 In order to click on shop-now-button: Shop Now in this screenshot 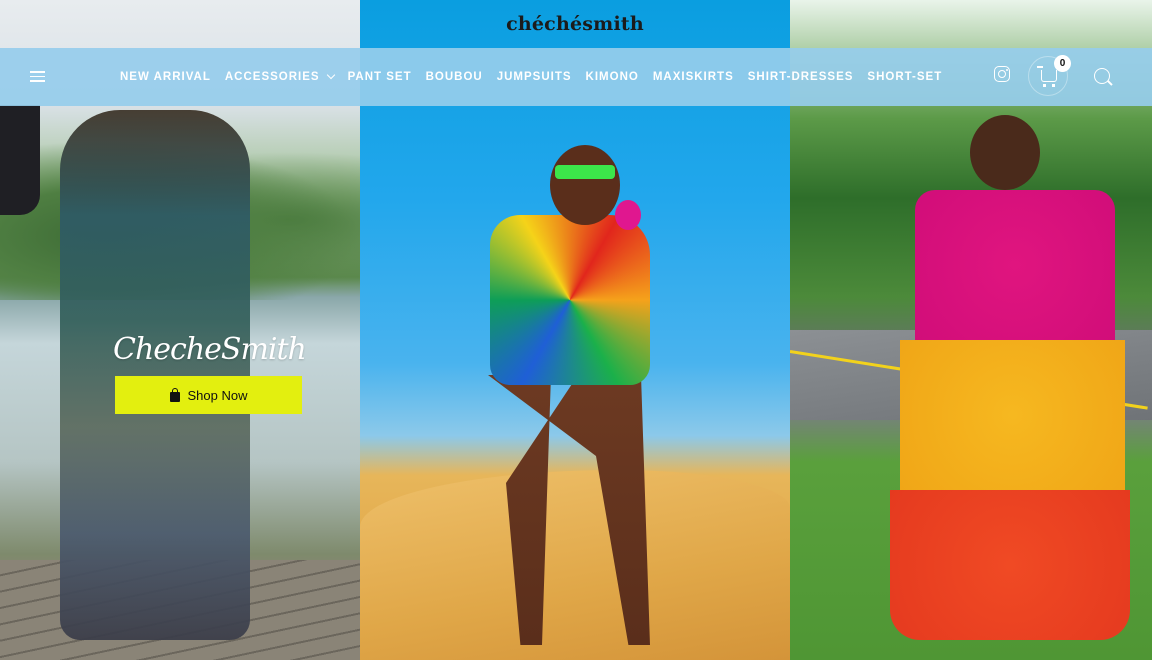, I will do `click(208, 395)`.